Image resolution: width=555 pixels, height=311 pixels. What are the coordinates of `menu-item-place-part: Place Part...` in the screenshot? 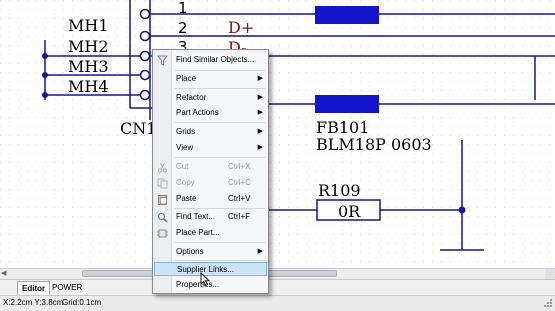 It's located at (210, 233).